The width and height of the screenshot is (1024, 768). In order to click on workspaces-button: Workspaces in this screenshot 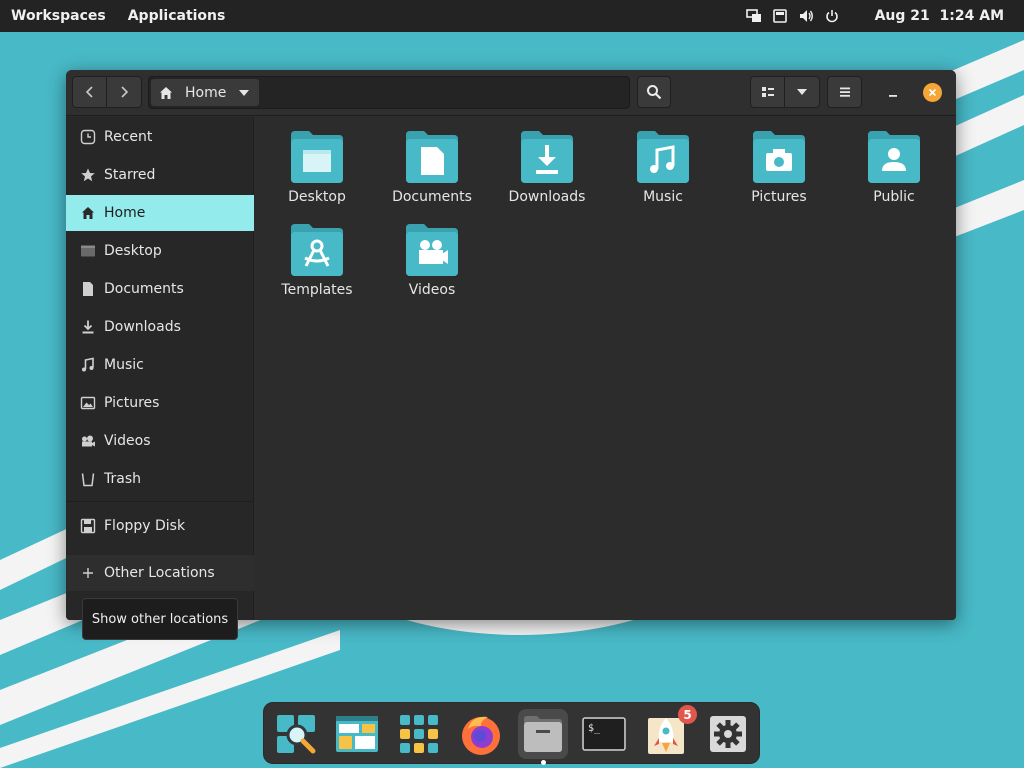, I will do `click(58, 16)`.